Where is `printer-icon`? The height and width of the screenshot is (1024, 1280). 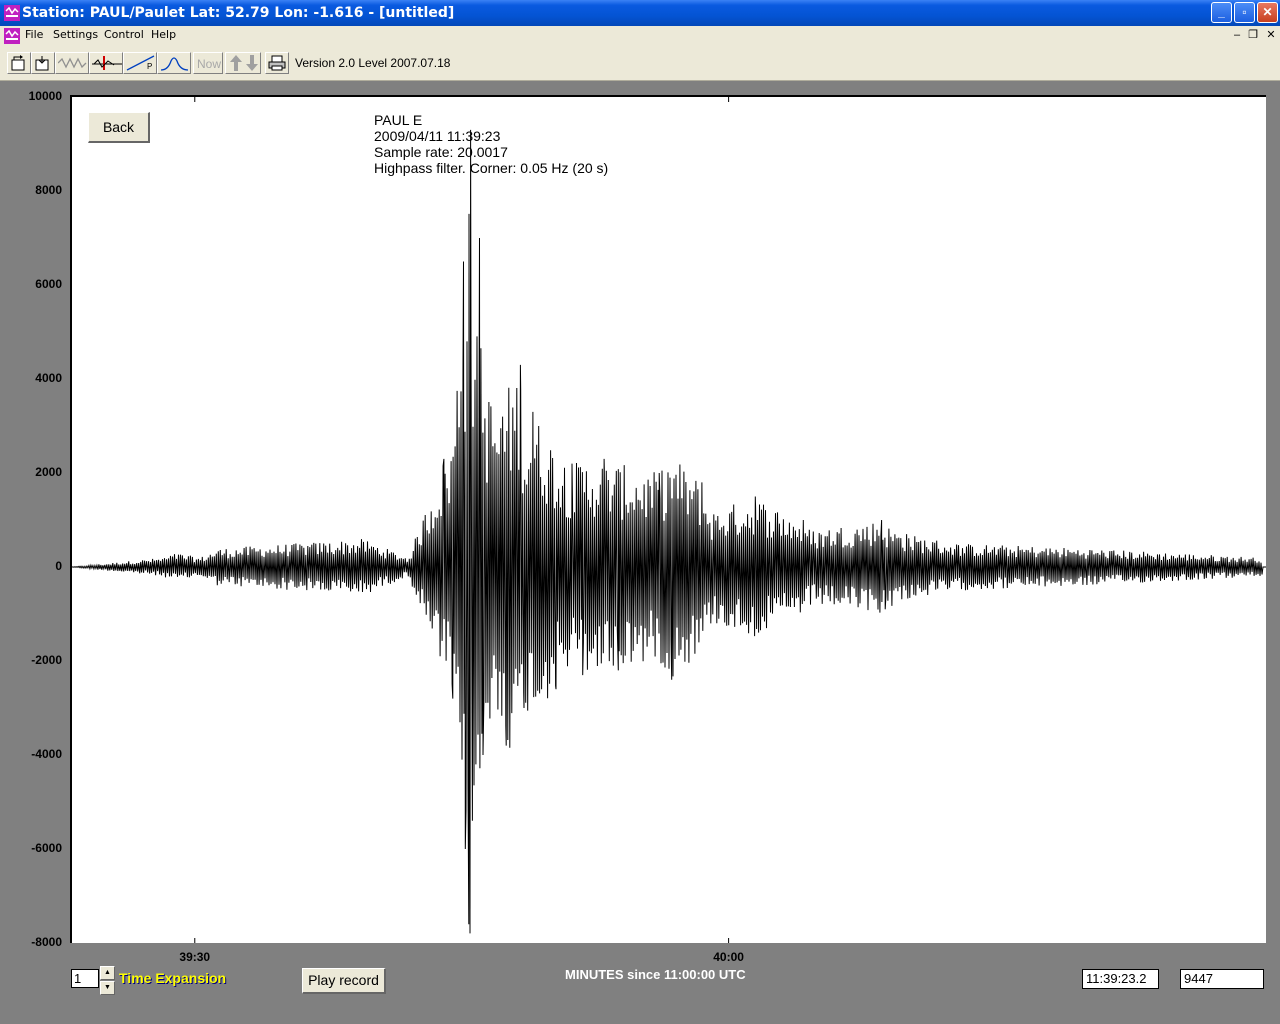
printer-icon is located at coordinates (277, 63).